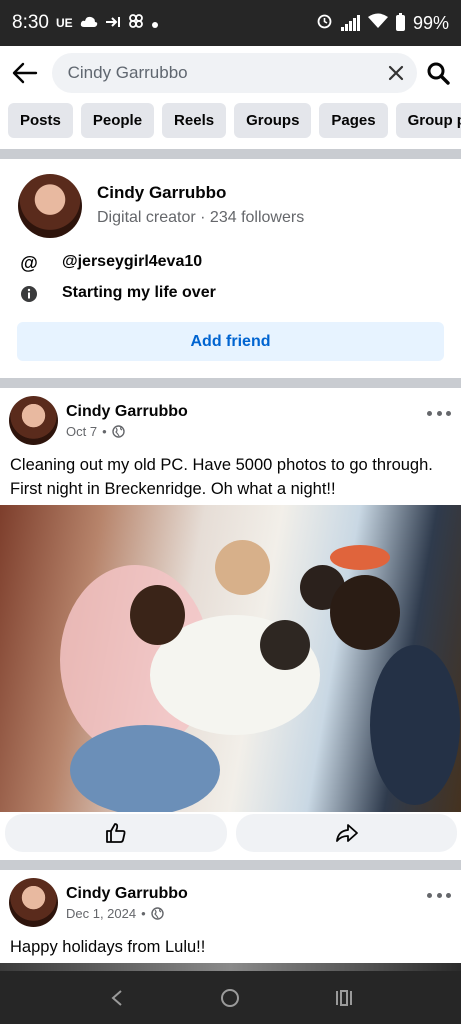 The width and height of the screenshot is (461, 1024). I want to click on system-nav-bar, so click(230, 997).